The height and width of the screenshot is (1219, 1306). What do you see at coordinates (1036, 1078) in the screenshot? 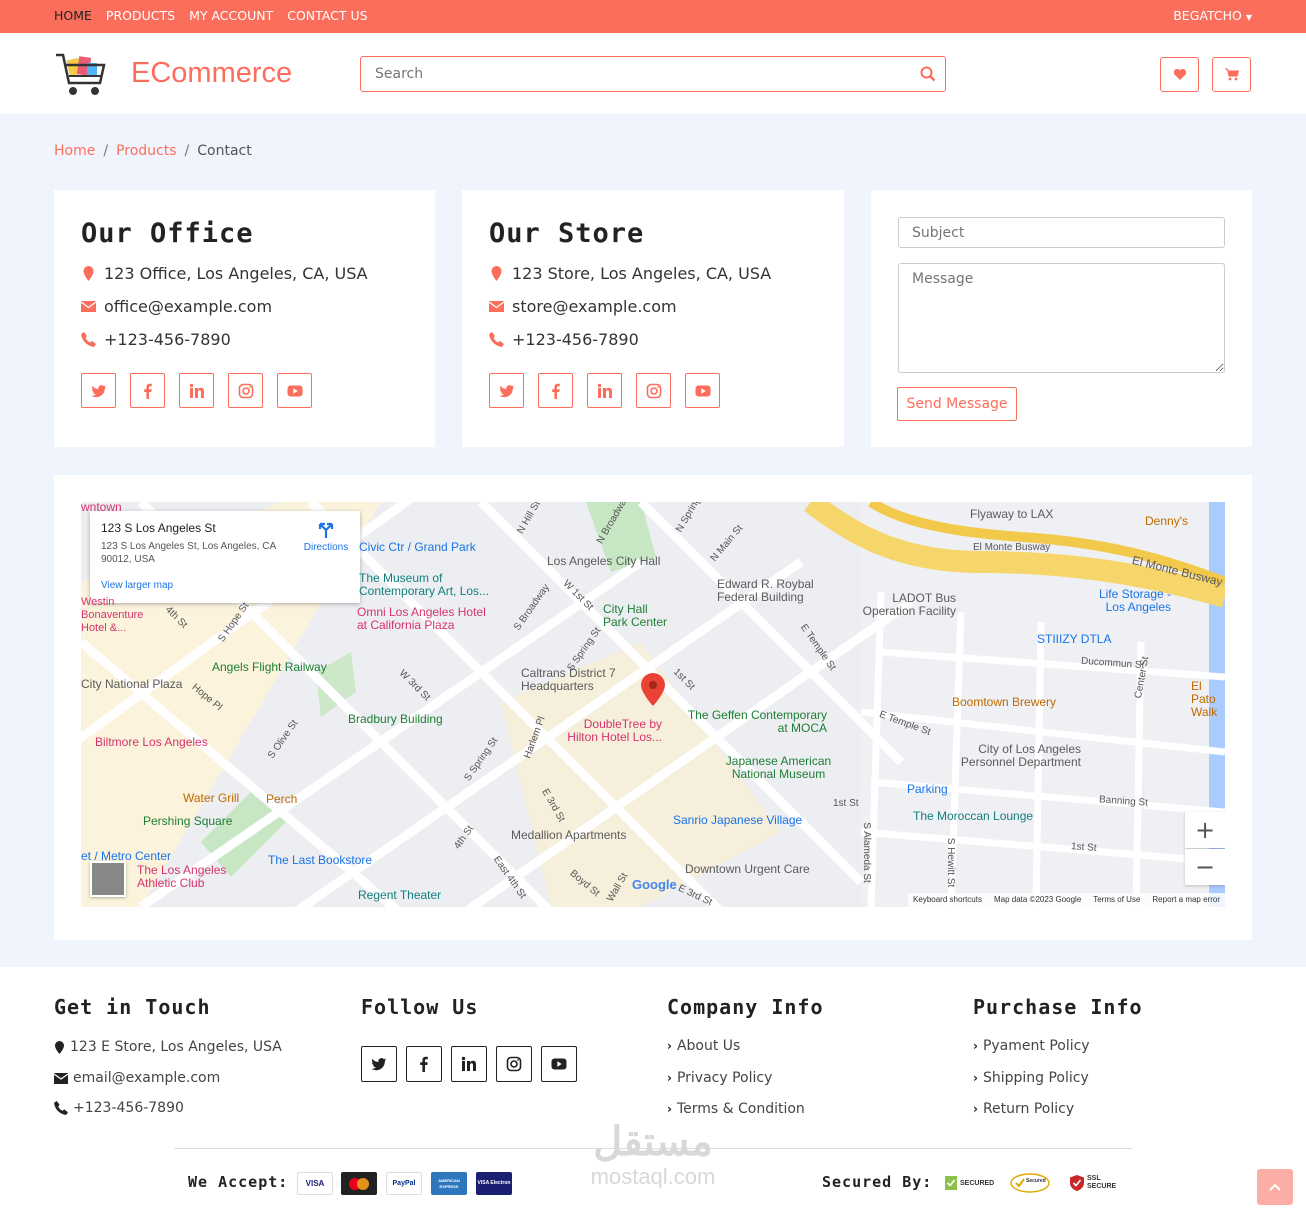
I see `shipping-policy-link: Shipping Policy` at bounding box center [1036, 1078].